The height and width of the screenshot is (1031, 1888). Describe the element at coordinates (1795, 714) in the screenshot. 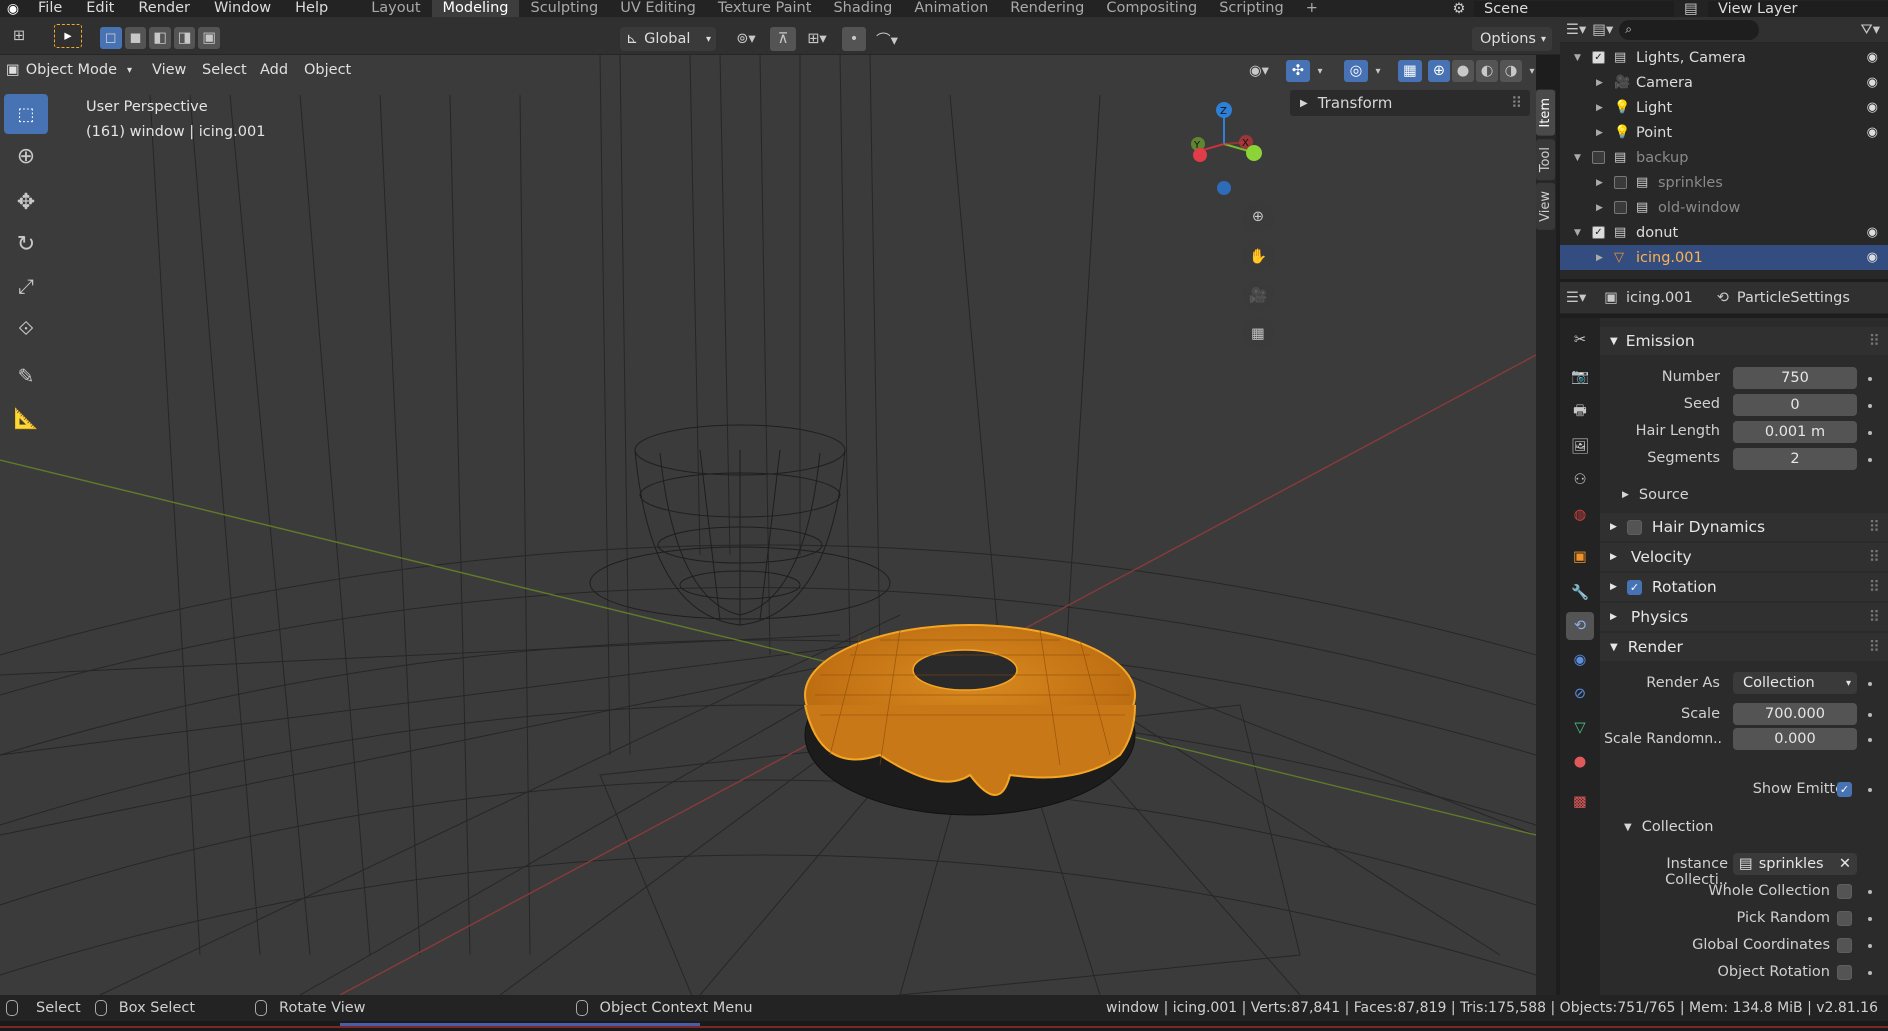

I see `scale-field: 700.000` at that location.